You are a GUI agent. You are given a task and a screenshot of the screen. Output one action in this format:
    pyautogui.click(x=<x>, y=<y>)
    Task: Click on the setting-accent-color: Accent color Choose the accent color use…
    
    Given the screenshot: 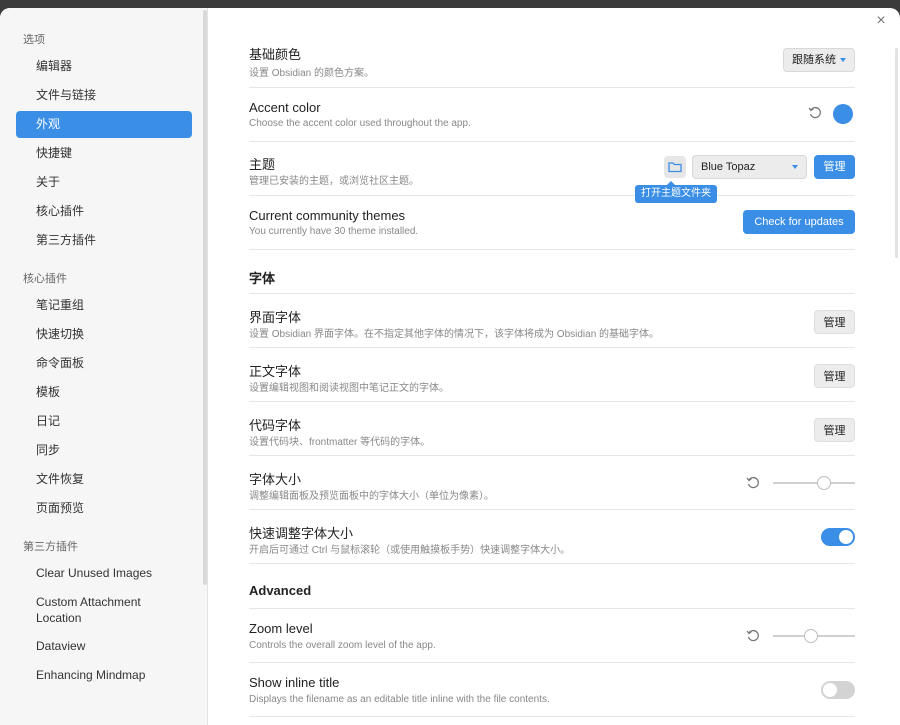 What is the action you would take?
    pyautogui.click(x=552, y=115)
    